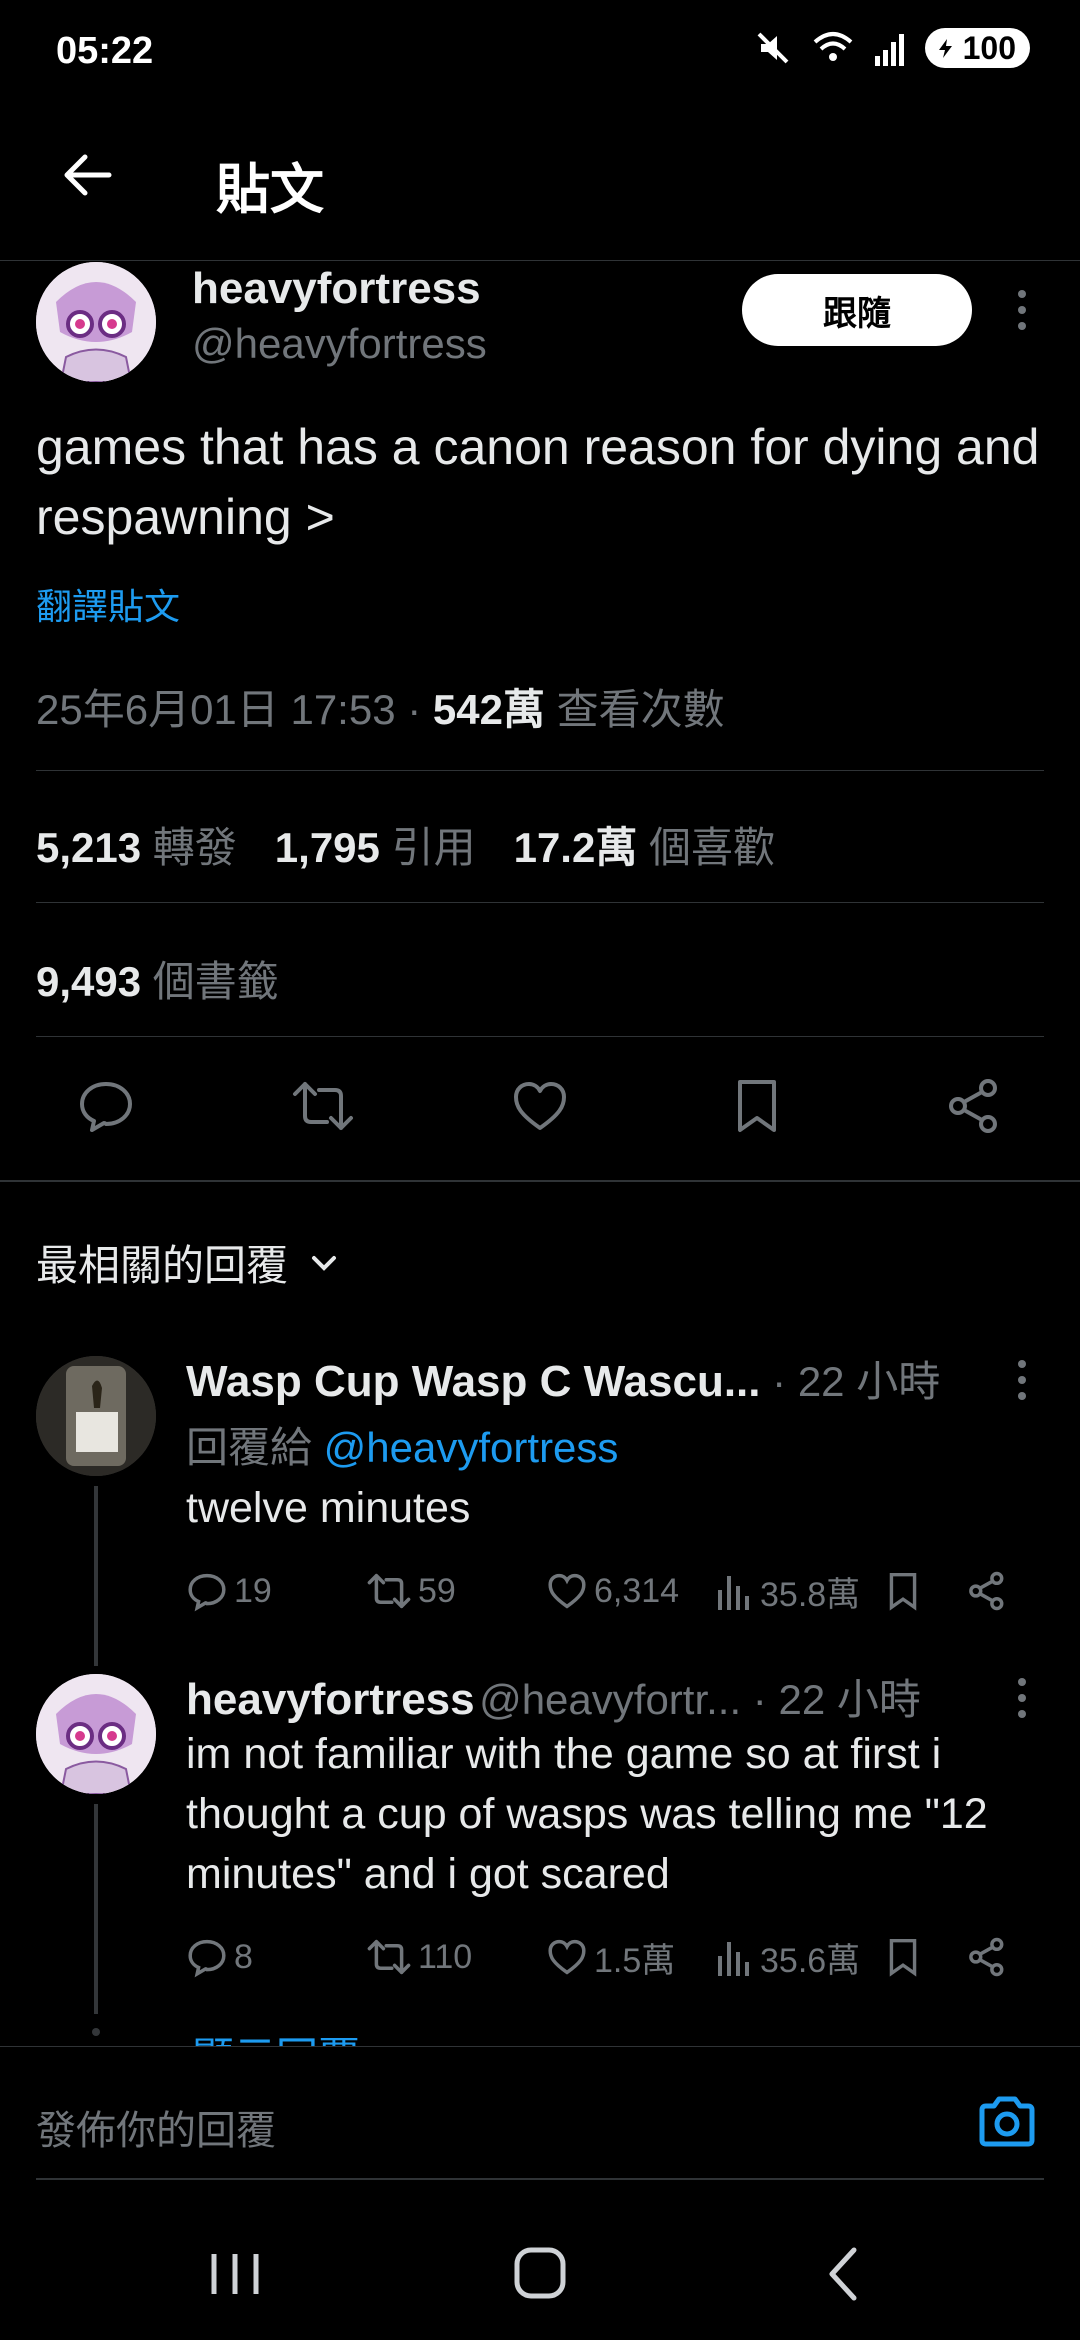 The image size is (1080, 2340). I want to click on reply-views-button: 35.8萬, so click(801, 1591).